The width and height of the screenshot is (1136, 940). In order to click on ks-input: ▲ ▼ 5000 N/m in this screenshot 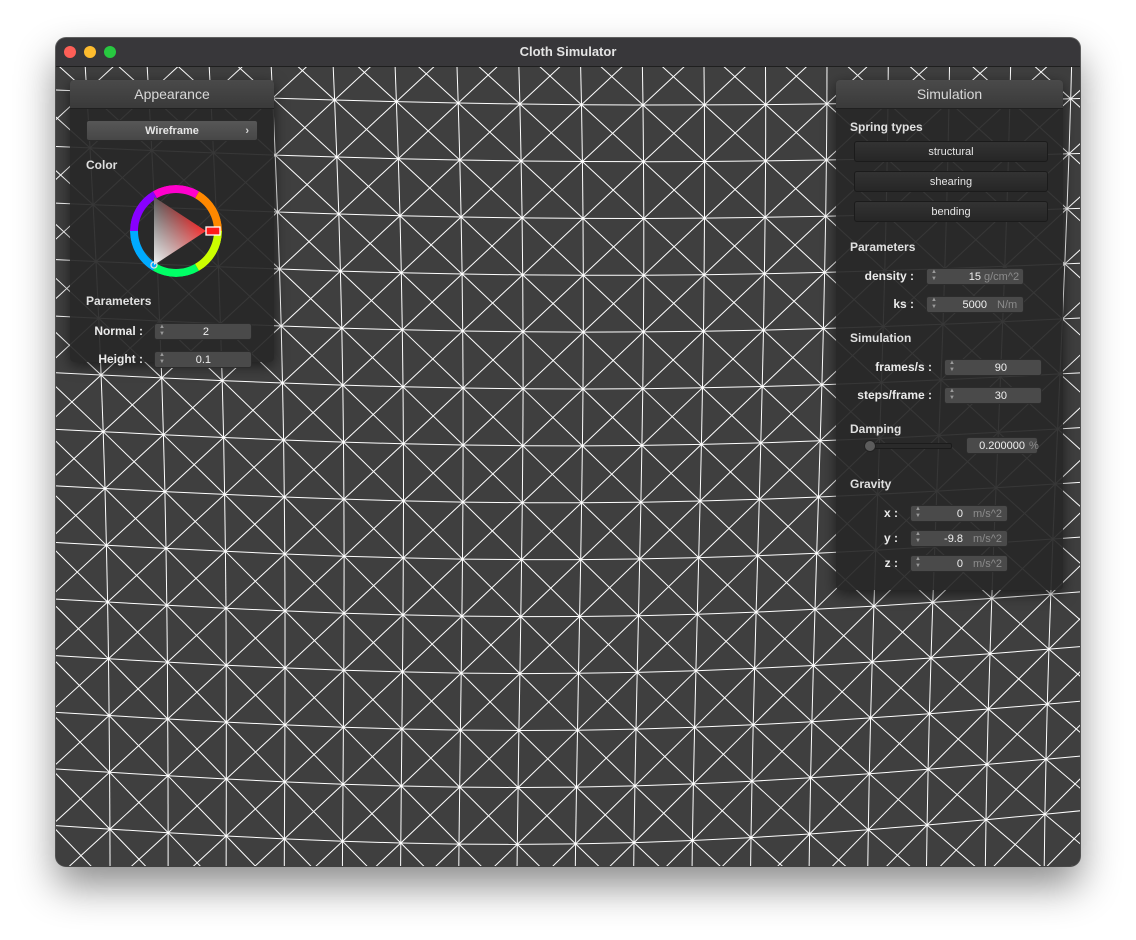, I will do `click(975, 304)`.